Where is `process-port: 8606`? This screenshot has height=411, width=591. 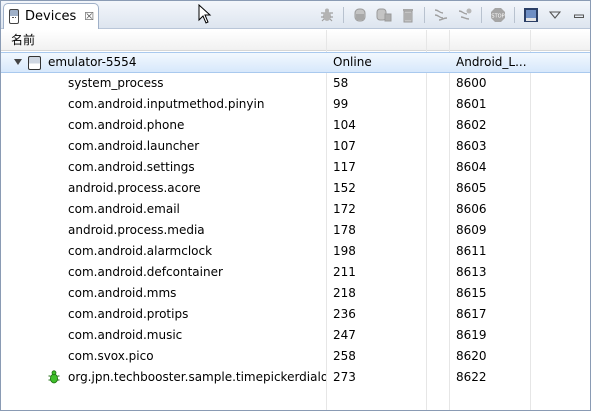 process-port: 8606 is located at coordinates (471, 209).